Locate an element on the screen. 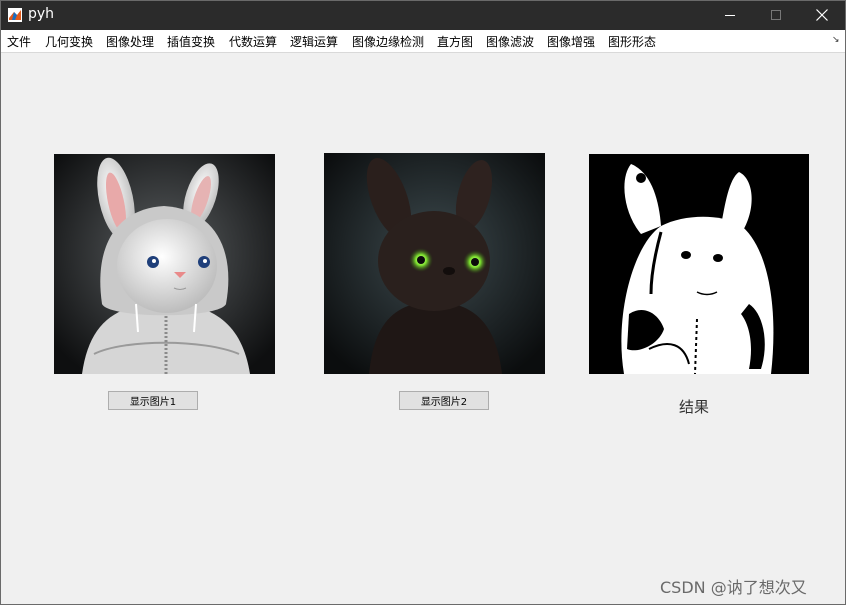 Image resolution: width=846 pixels, height=605 pixels. image2-axes is located at coordinates (434, 263).